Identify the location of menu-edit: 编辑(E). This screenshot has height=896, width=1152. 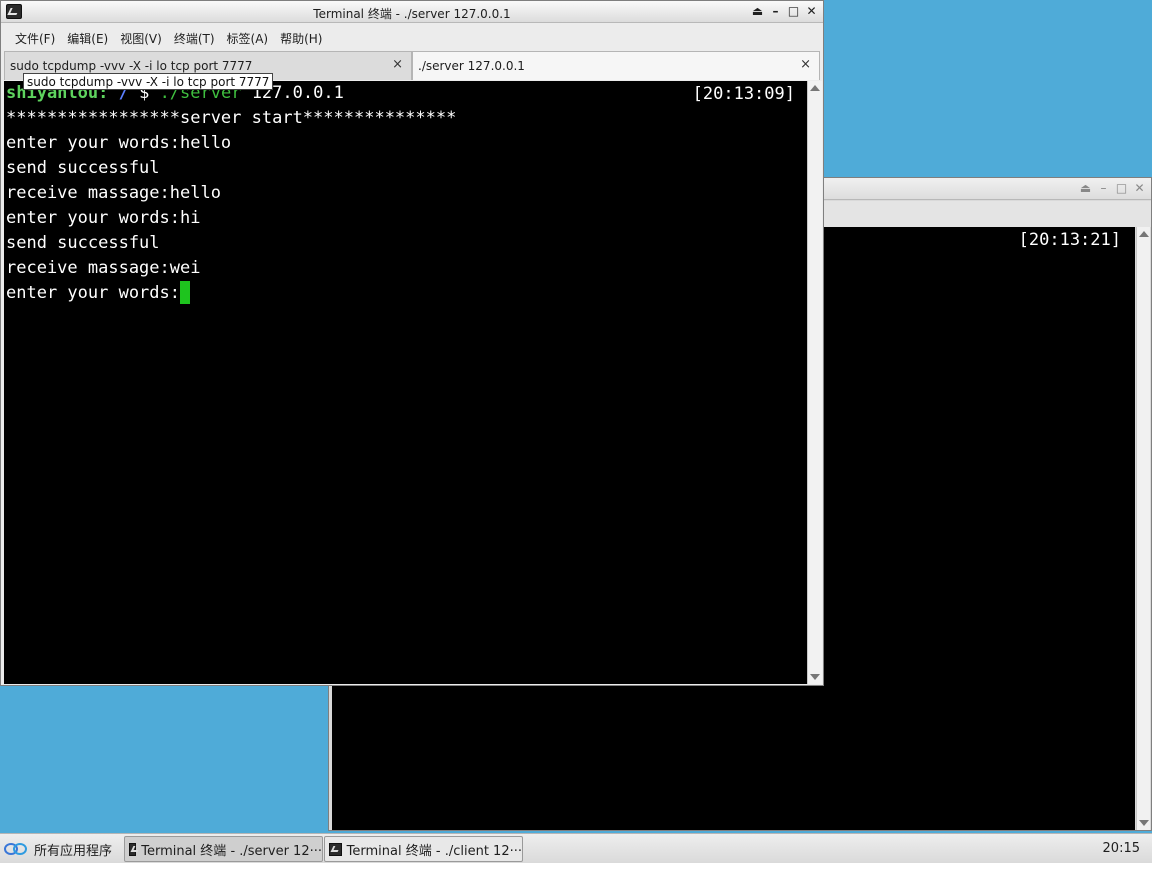
(87, 37).